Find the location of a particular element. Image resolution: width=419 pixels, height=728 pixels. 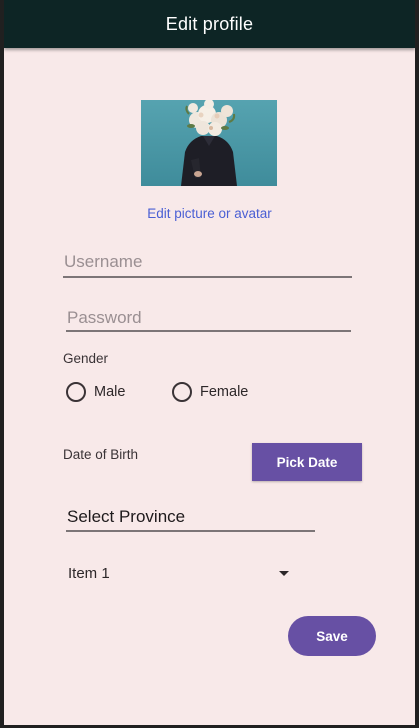

password-underline is located at coordinates (208, 331).